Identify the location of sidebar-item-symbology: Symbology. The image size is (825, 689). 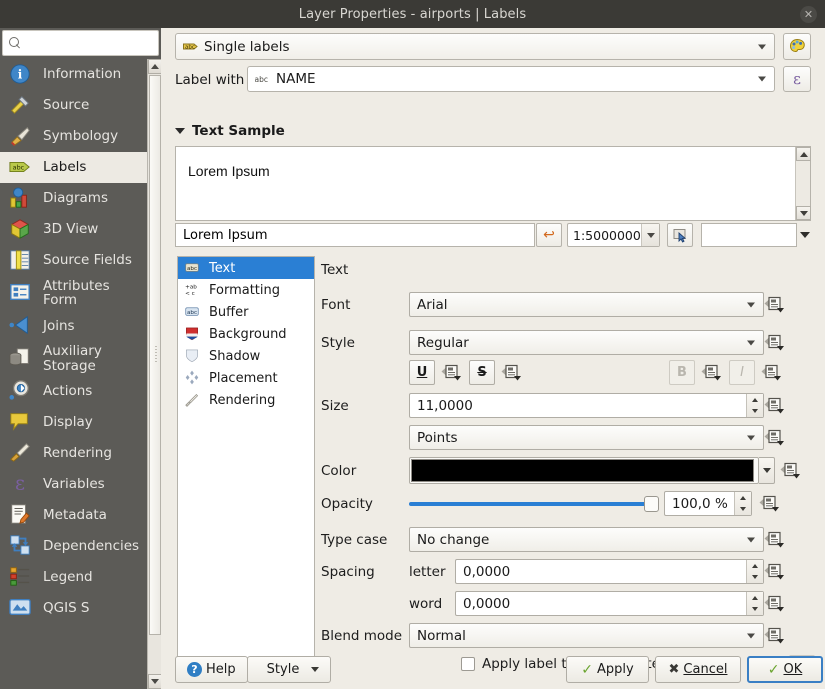
(73, 136).